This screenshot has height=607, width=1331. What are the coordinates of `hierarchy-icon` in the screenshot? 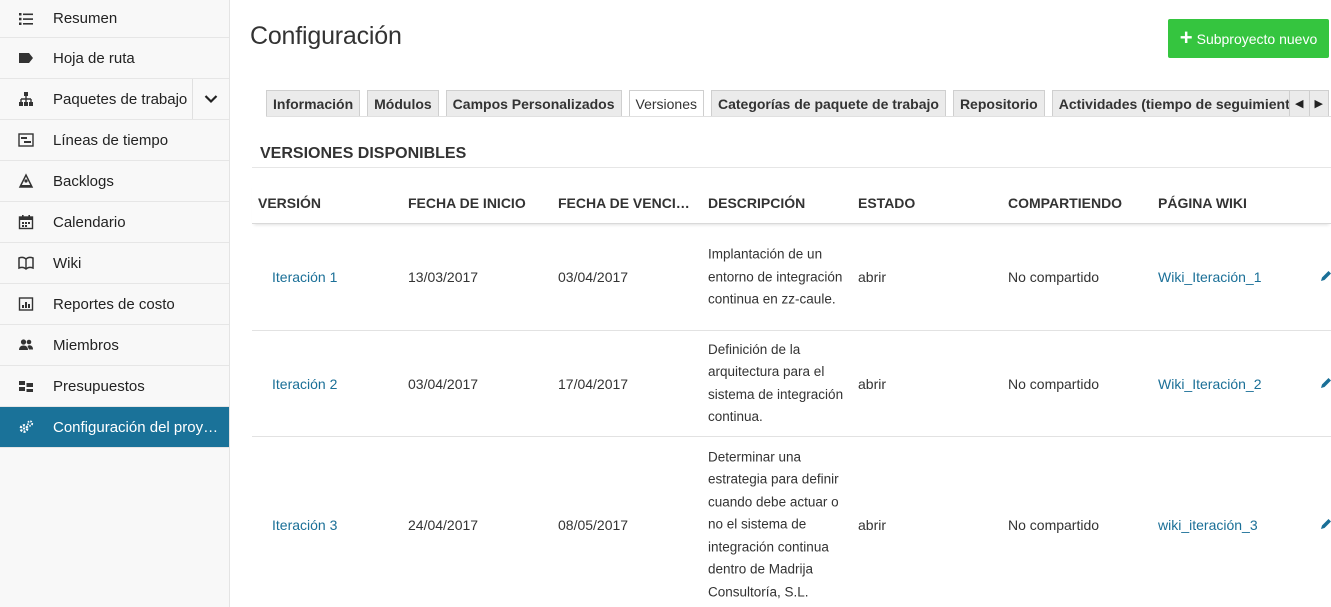 It's located at (26, 99).